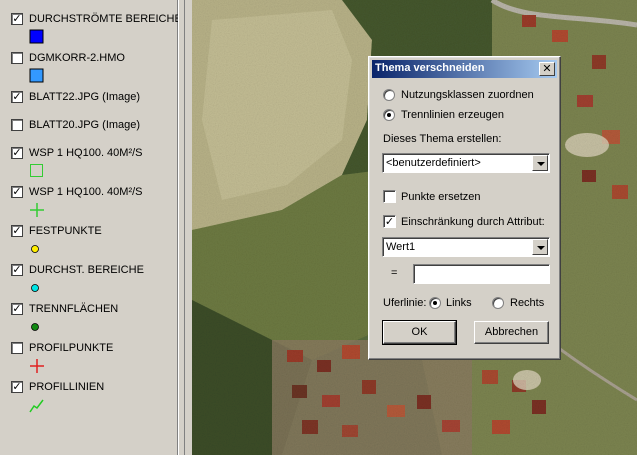 This screenshot has height=455, width=637. Describe the element at coordinates (89, 321) in the screenshot. I see `legend-item: ✓ TRENNFLÄCHEN` at that location.